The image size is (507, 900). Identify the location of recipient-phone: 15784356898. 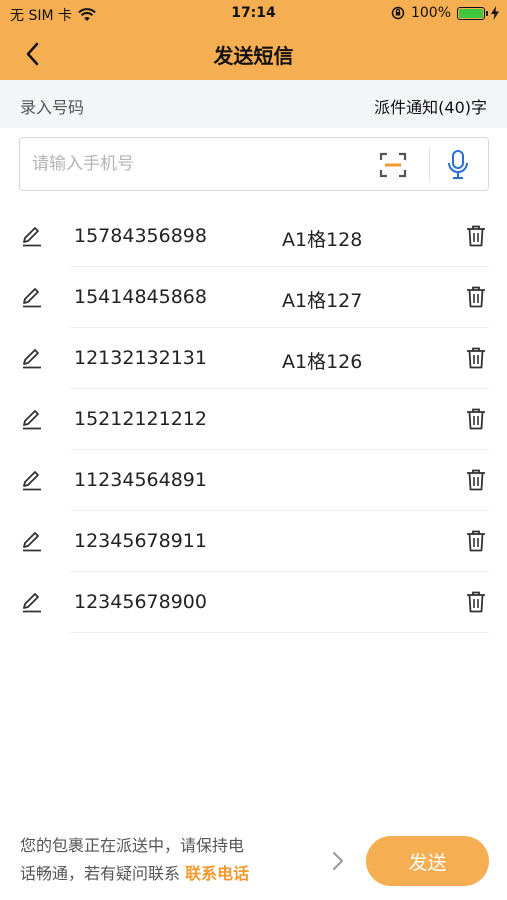
(140, 236).